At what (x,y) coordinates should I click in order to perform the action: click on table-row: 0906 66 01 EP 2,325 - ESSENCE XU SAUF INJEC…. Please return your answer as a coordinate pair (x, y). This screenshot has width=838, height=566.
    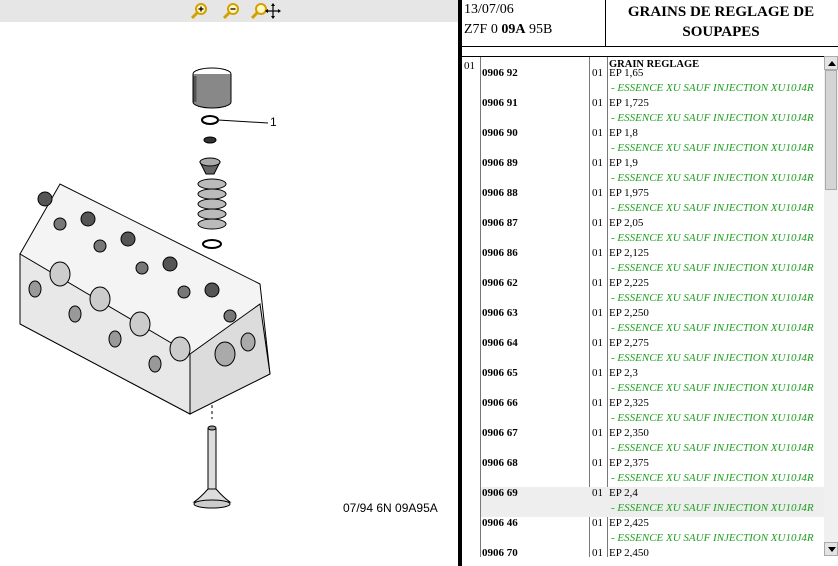
    Looking at the image, I should click on (652, 412).